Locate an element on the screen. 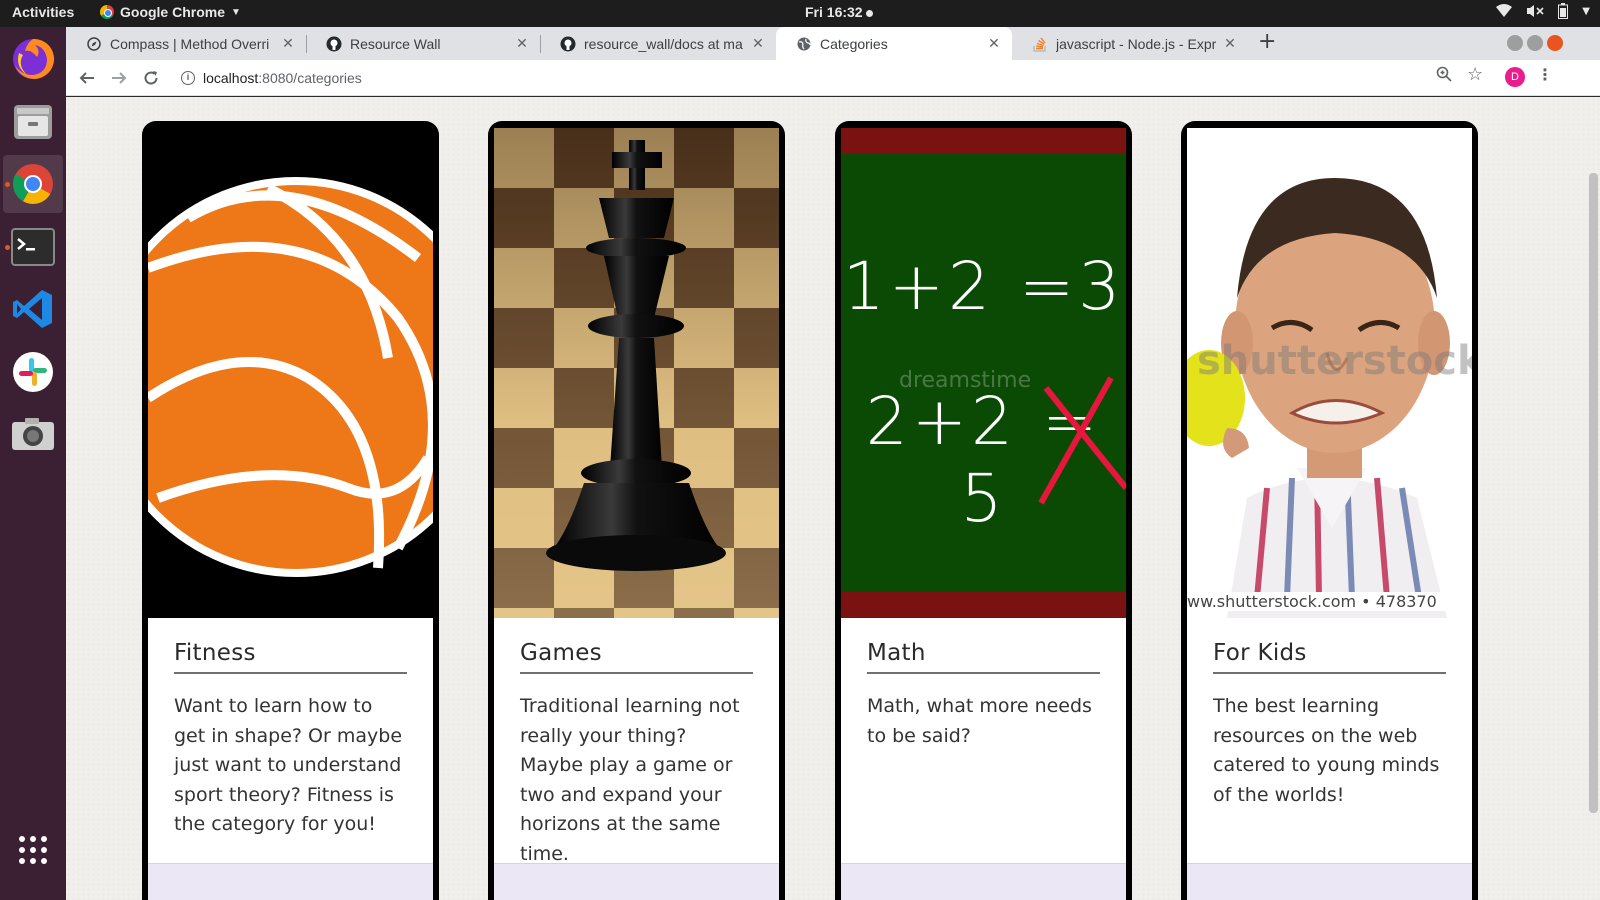  chalkboard-image: 1+2 =3 2+2 = 5 dreamstime is located at coordinates (983, 373).